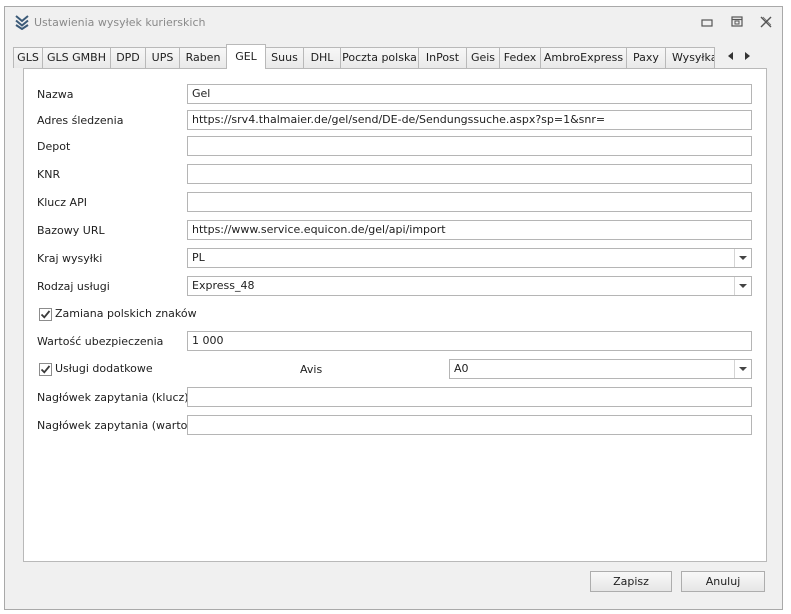 The height and width of the screenshot is (614, 791). Describe the element at coordinates (62, 202) in the screenshot. I see `api-key-label: Klucz API` at that location.